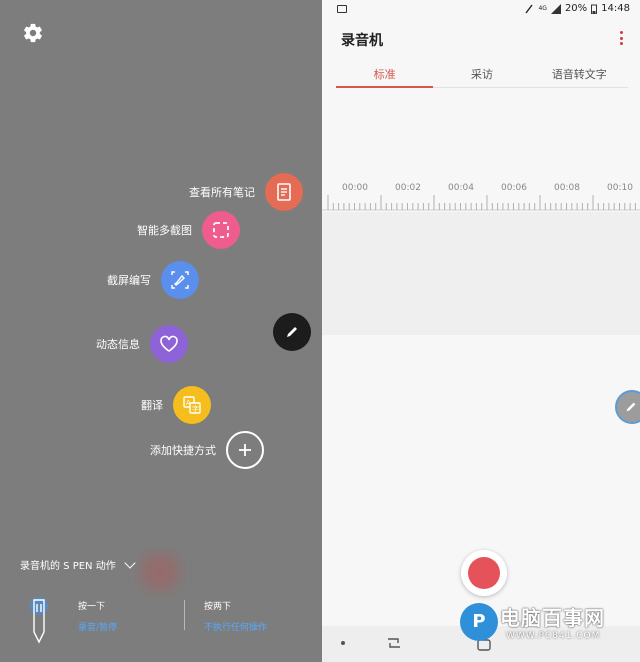 The width and height of the screenshot is (640, 662). What do you see at coordinates (408, 188) in the screenshot?
I see `time-label: 00:02` at bounding box center [408, 188].